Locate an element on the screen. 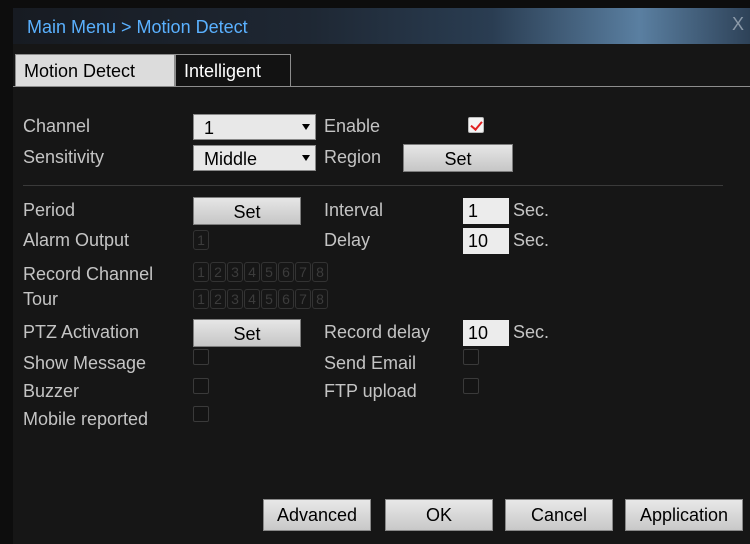 The height and width of the screenshot is (544, 750). record-channel-label: Record Channel is located at coordinates (88, 274).